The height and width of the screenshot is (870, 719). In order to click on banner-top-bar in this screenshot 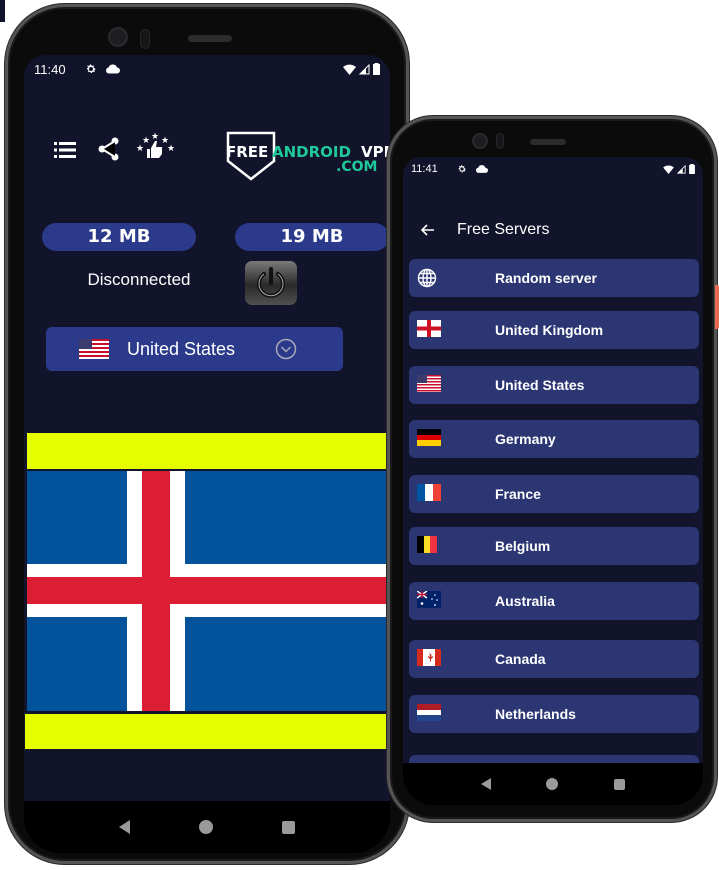, I will do `click(208, 451)`.